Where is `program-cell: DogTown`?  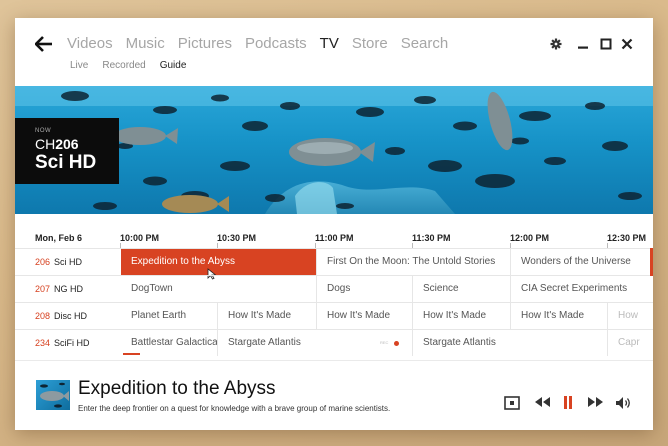 program-cell: DogTown is located at coordinates (218, 289).